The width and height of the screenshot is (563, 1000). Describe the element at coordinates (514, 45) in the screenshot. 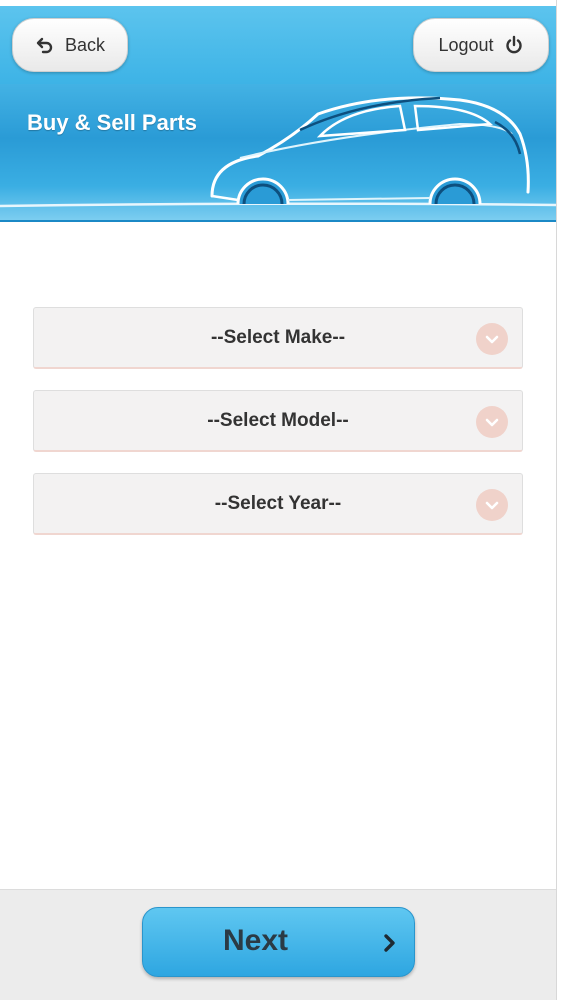

I see `power-icon` at that location.